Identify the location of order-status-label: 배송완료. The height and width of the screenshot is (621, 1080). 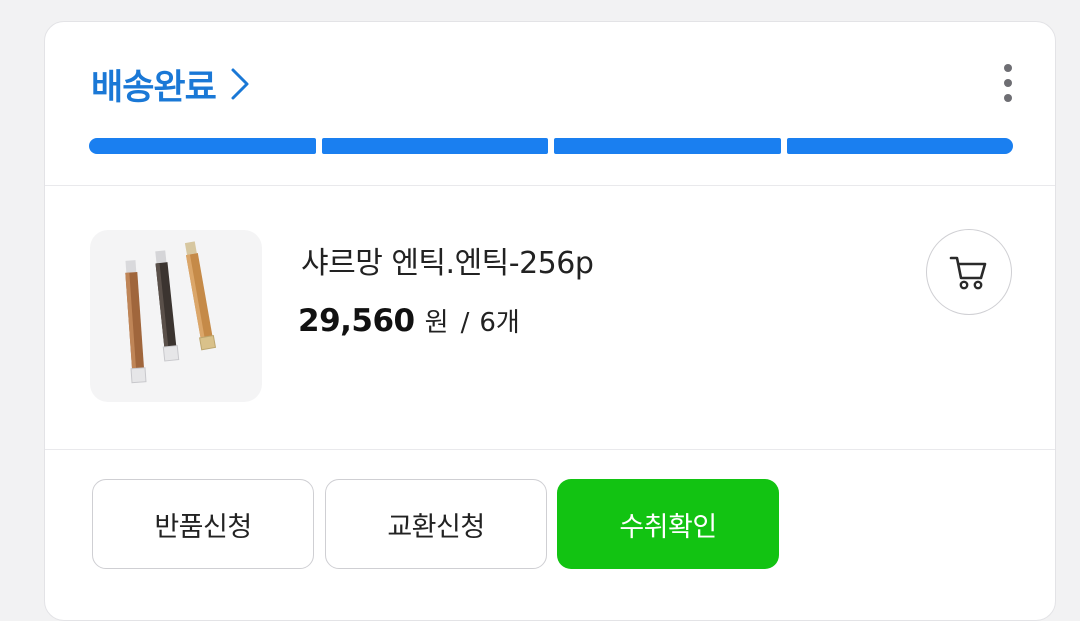
(154, 87).